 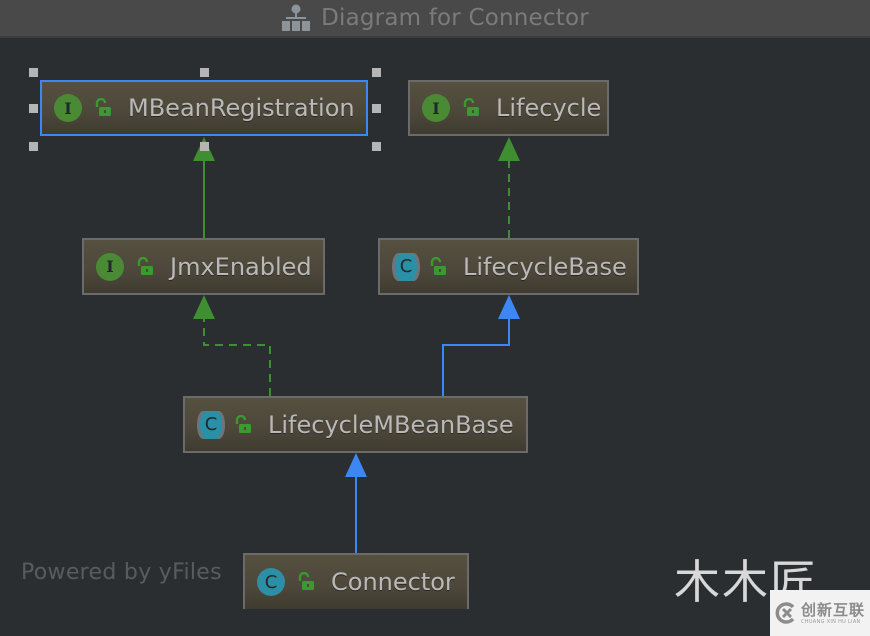 What do you see at coordinates (376, 72) in the screenshot?
I see `selection-handle-top-right` at bounding box center [376, 72].